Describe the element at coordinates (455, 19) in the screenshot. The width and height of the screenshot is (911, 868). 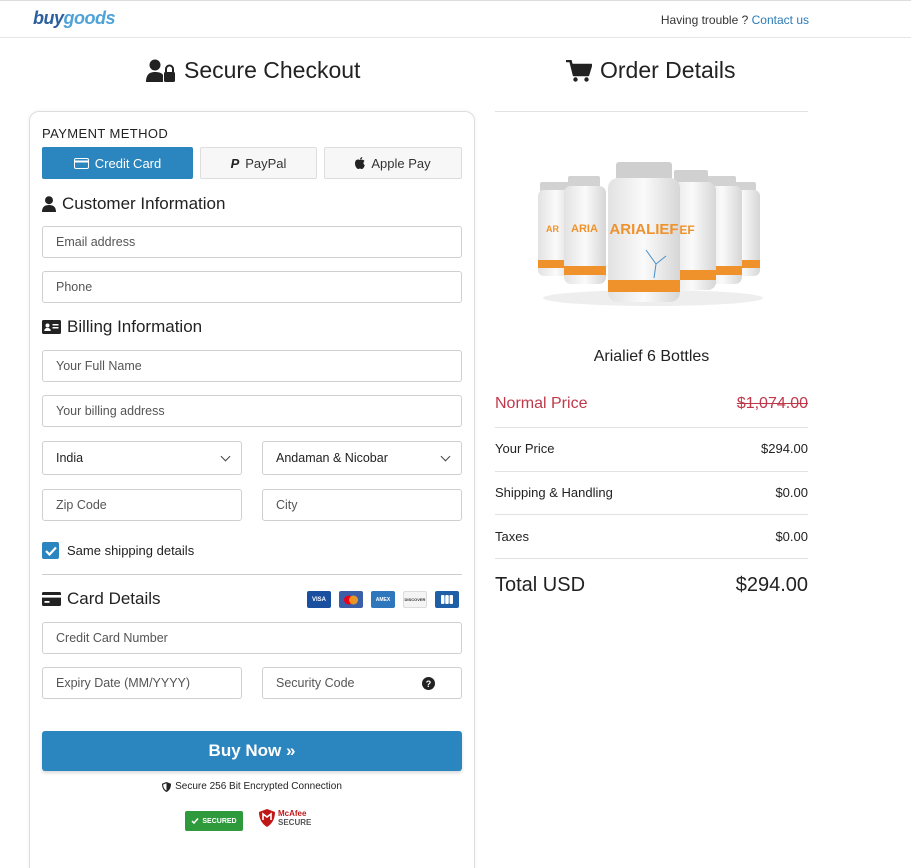
I see `top-bar: buygoods Having trouble ? Contact us` at that location.